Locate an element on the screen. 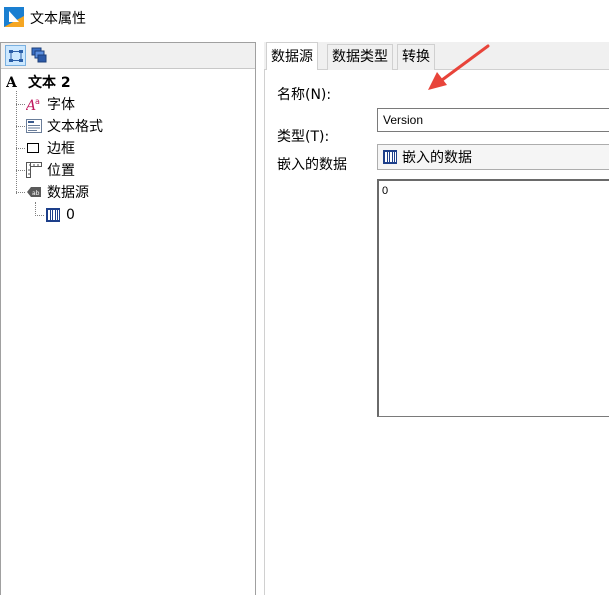 The height and width of the screenshot is (595, 609). tree-toolbar is located at coordinates (128, 56).